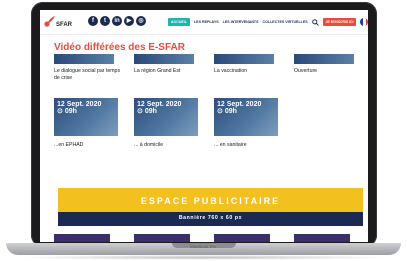  What do you see at coordinates (64, 25) in the screenshot?
I see `logo-text: SFAR` at bounding box center [64, 25].